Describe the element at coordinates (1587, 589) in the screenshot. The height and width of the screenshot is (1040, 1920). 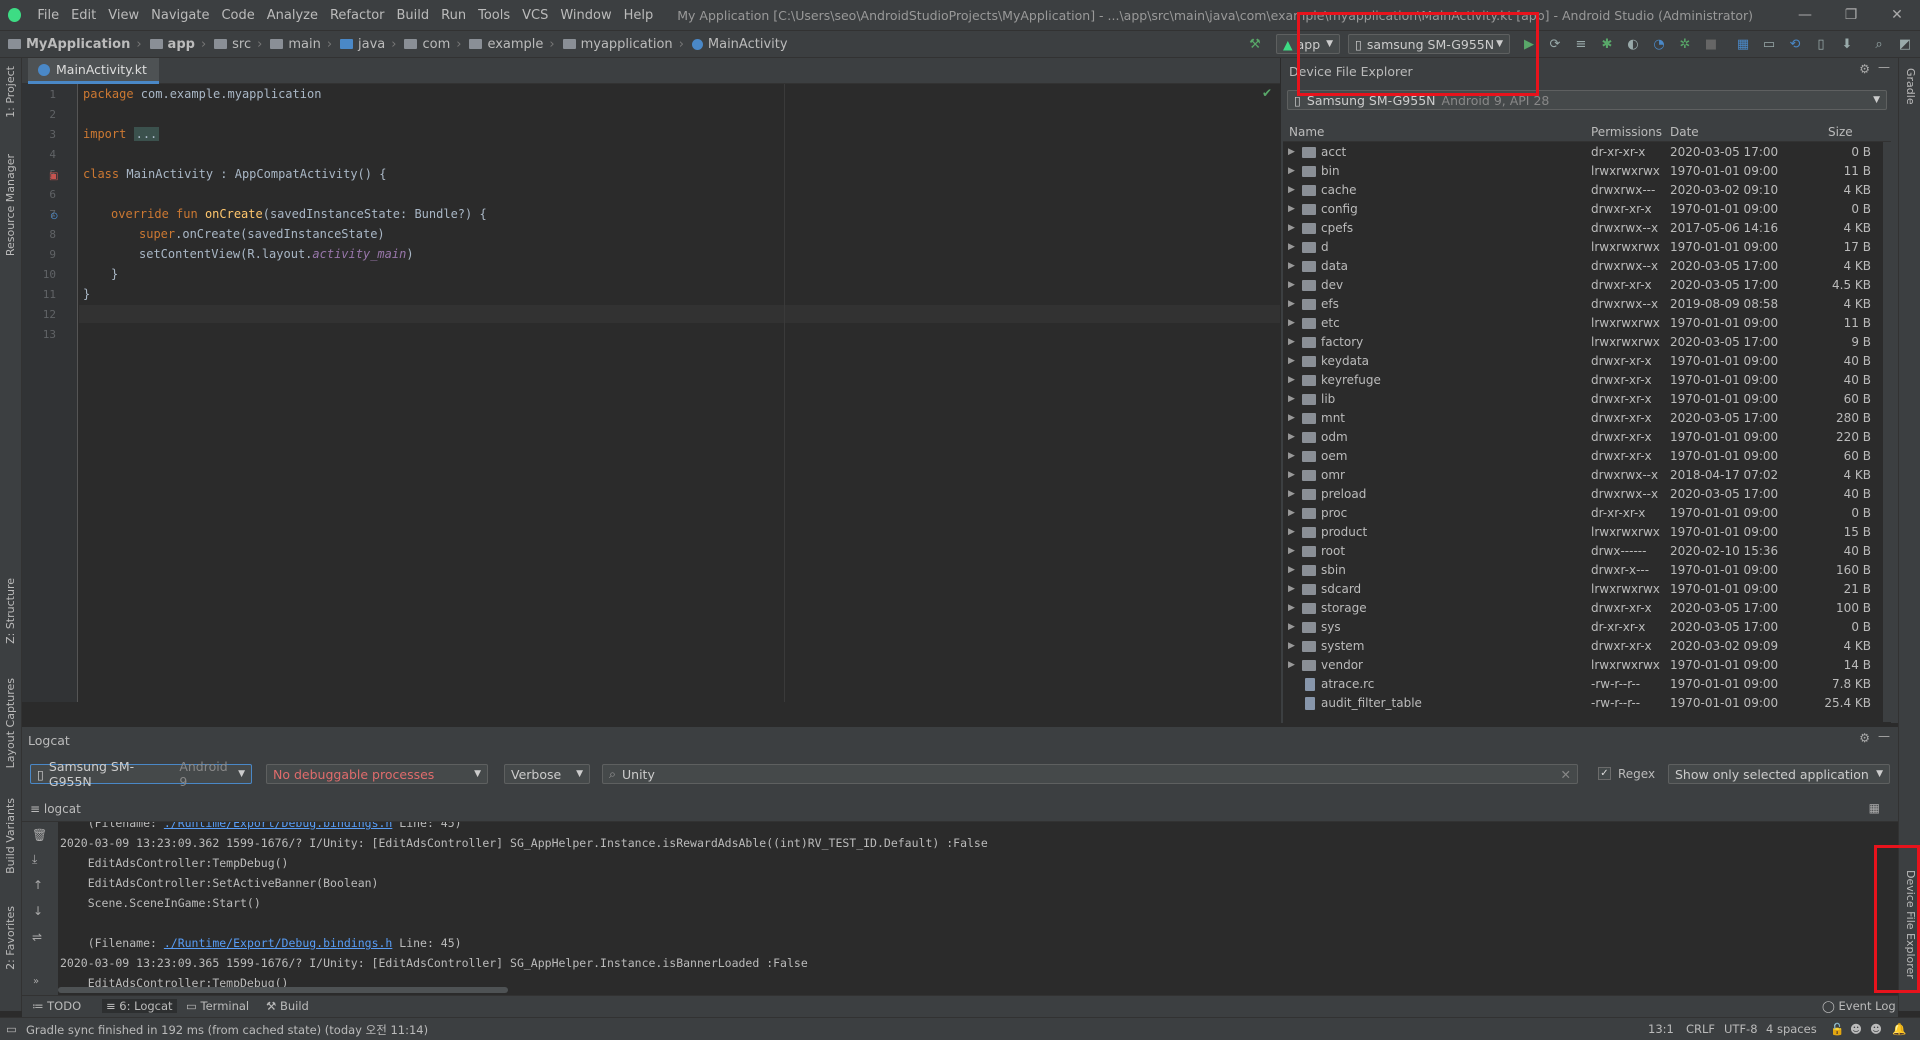
I see `file-row: ▶ sdcard lrwxrwxrwx 1970-01-01 09:00 21 B` at that location.